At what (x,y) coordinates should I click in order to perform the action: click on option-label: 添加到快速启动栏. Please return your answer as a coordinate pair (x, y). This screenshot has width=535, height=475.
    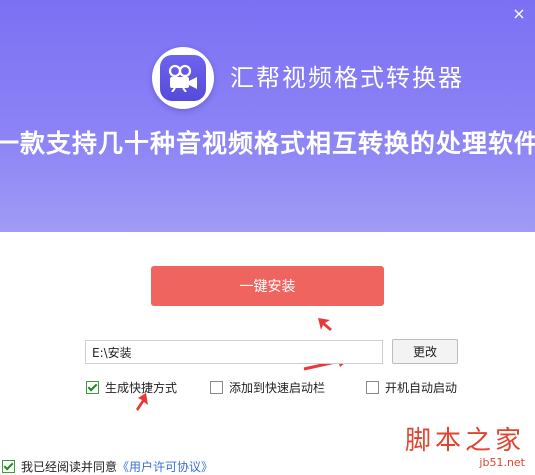
    Looking at the image, I should click on (277, 387).